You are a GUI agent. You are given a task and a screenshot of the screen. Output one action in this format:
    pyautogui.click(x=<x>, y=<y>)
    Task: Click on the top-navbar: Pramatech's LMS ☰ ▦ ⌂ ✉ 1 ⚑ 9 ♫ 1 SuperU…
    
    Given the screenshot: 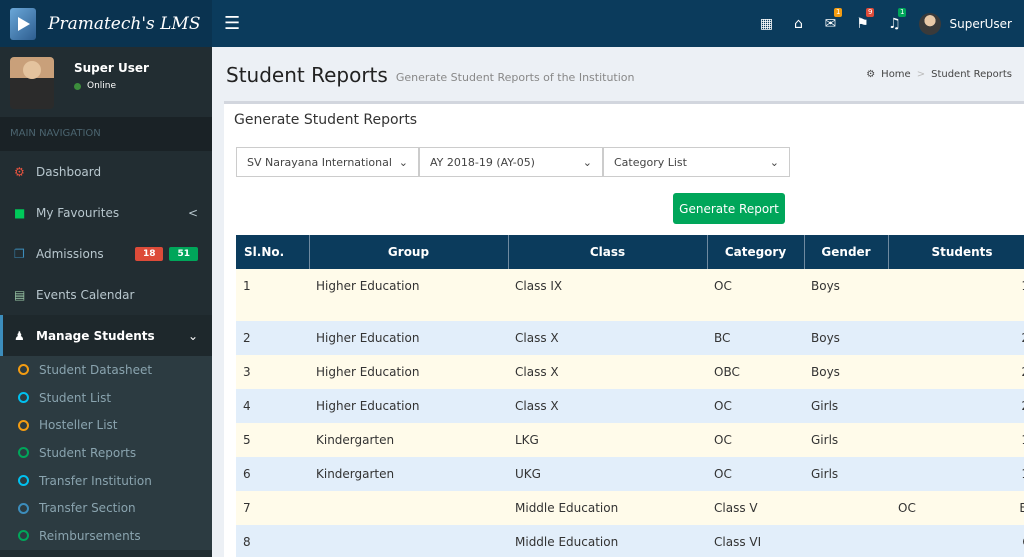 What is the action you would take?
    pyautogui.click(x=512, y=23)
    